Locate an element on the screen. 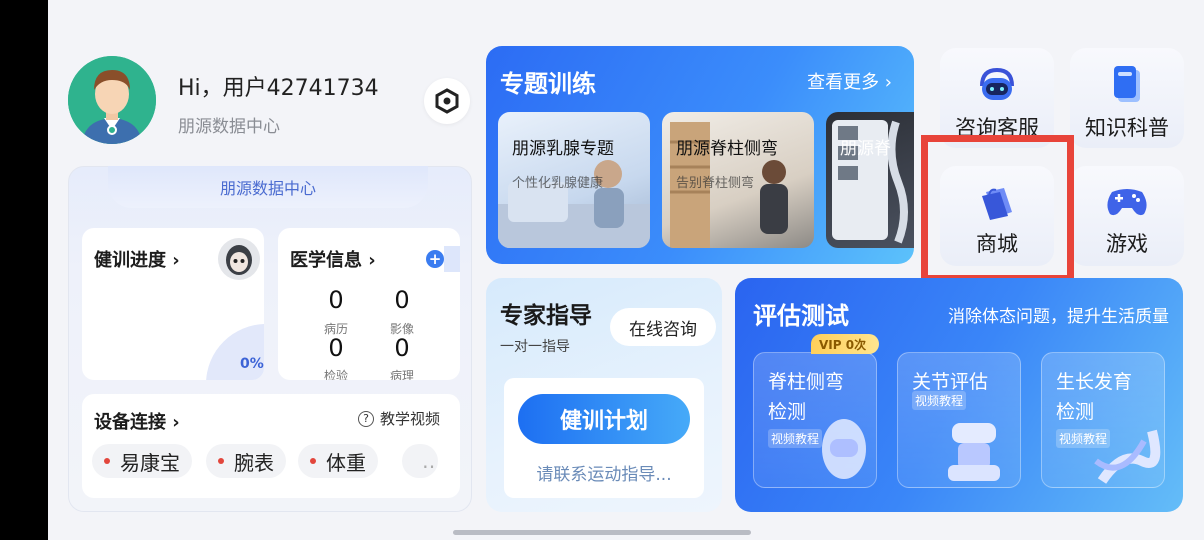 The image size is (1204, 540). user-avatar is located at coordinates (112, 100).